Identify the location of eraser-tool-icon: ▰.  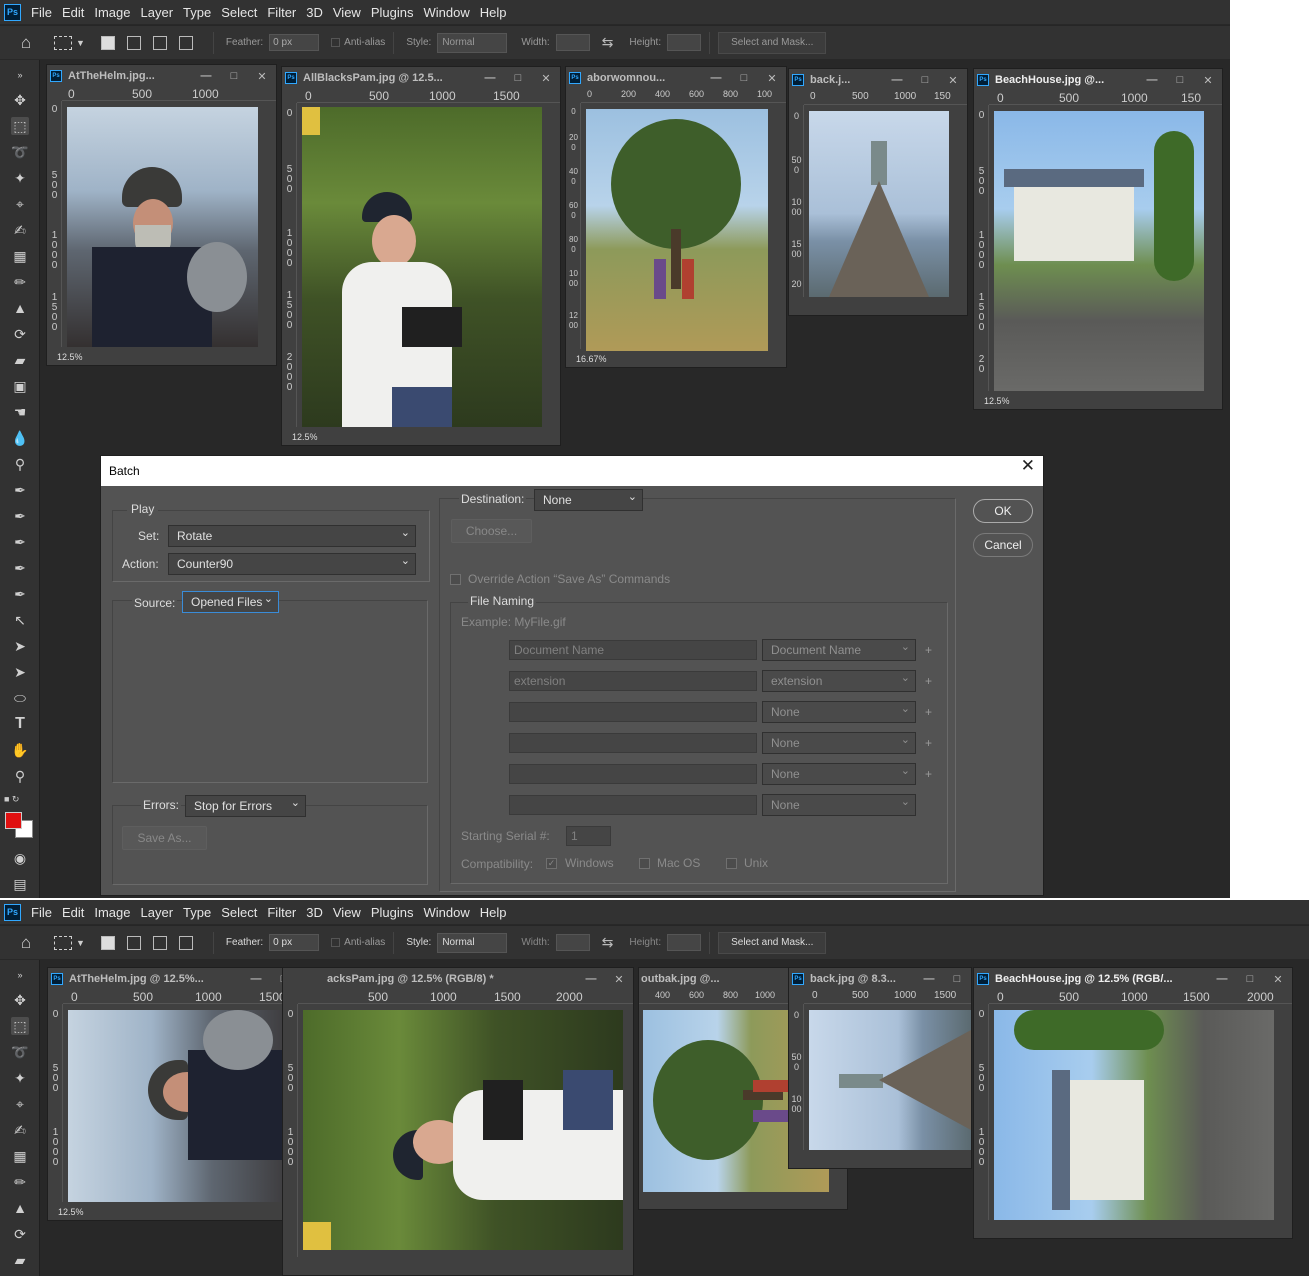
(20, 360).